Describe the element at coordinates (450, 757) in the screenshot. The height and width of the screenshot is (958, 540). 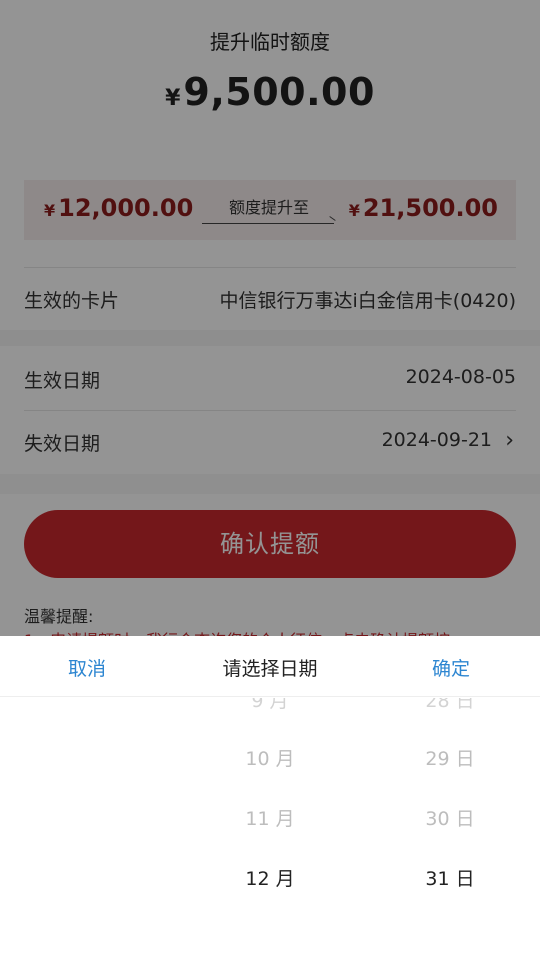
I see `day-option: 29 日` at that location.